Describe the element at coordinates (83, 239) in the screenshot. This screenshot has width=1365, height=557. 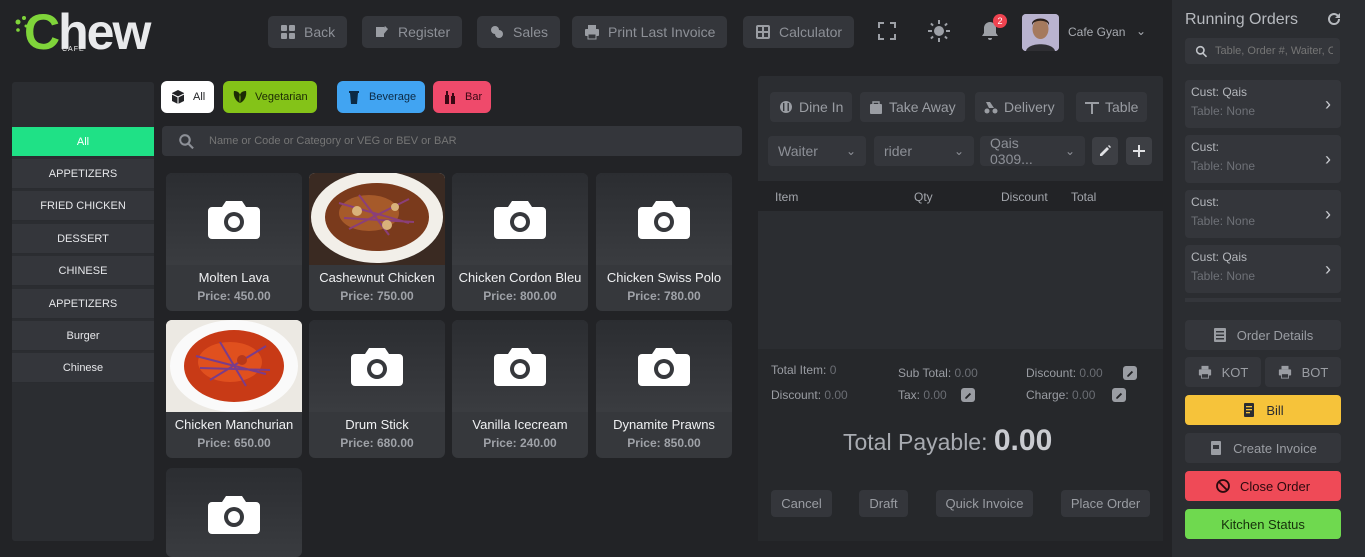
I see `category-item-dessert: DESSERT` at that location.